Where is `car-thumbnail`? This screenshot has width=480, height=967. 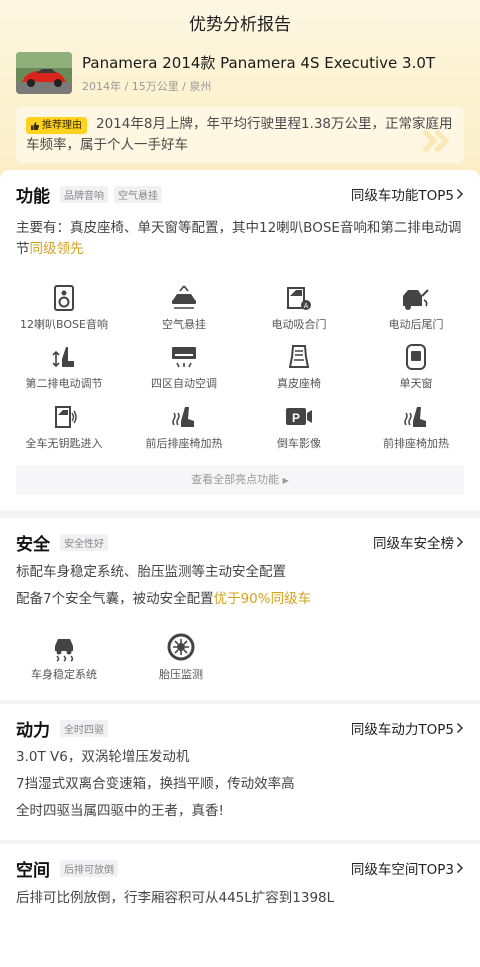 car-thumbnail is located at coordinates (44, 73).